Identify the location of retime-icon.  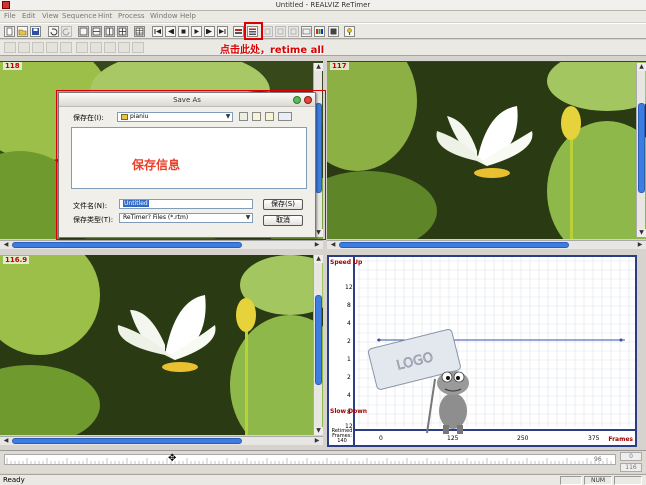
(238, 31).